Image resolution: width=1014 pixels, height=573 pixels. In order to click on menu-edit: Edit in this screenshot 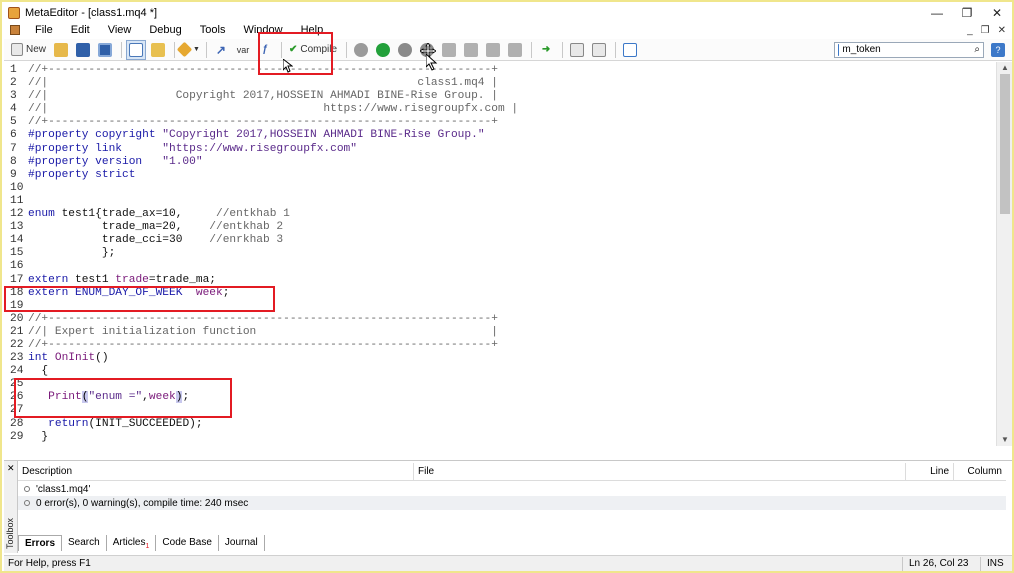, I will do `click(80, 30)`.